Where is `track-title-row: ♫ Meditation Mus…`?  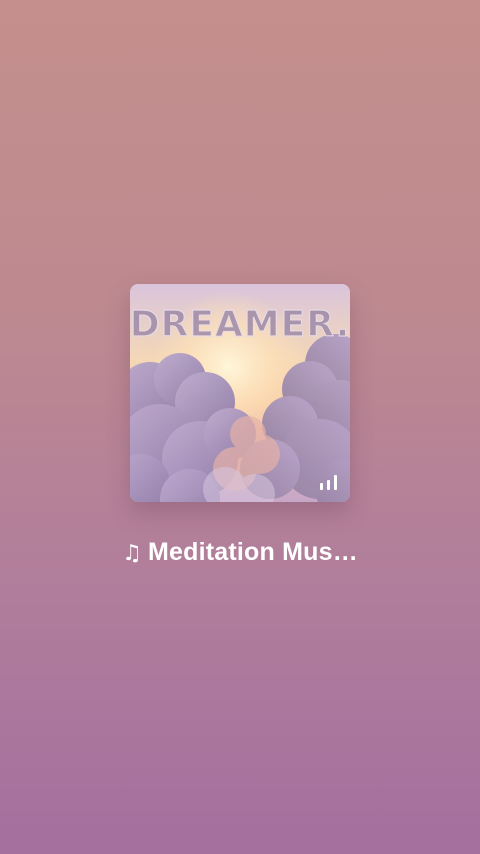 track-title-row: ♫ Meditation Mus… is located at coordinates (240, 552).